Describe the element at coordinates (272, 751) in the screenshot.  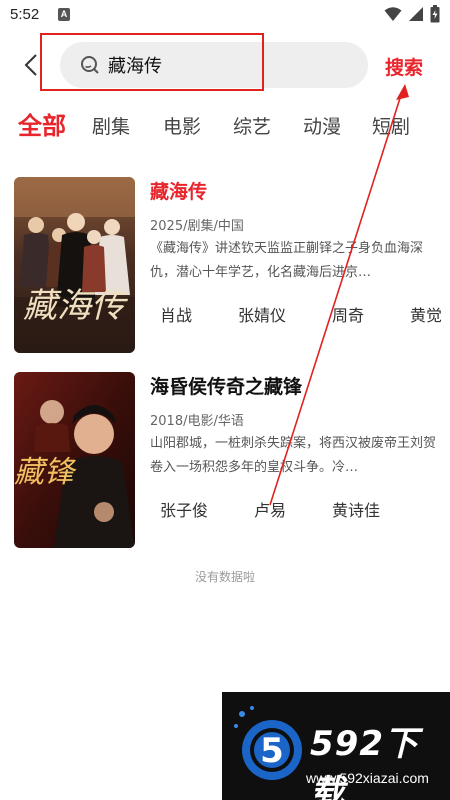
I see `svg-text: 5` at that location.